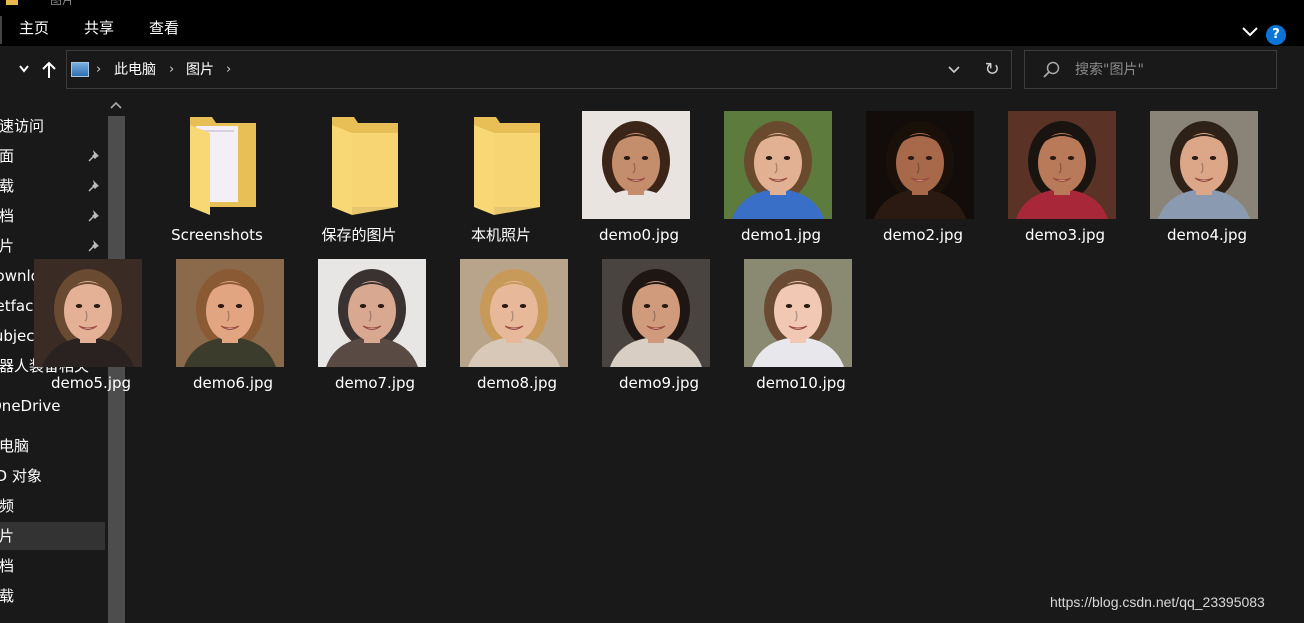 The height and width of the screenshot is (623, 1304). What do you see at coordinates (923, 235) in the screenshot?
I see `file-name: demo2.jpg` at bounding box center [923, 235].